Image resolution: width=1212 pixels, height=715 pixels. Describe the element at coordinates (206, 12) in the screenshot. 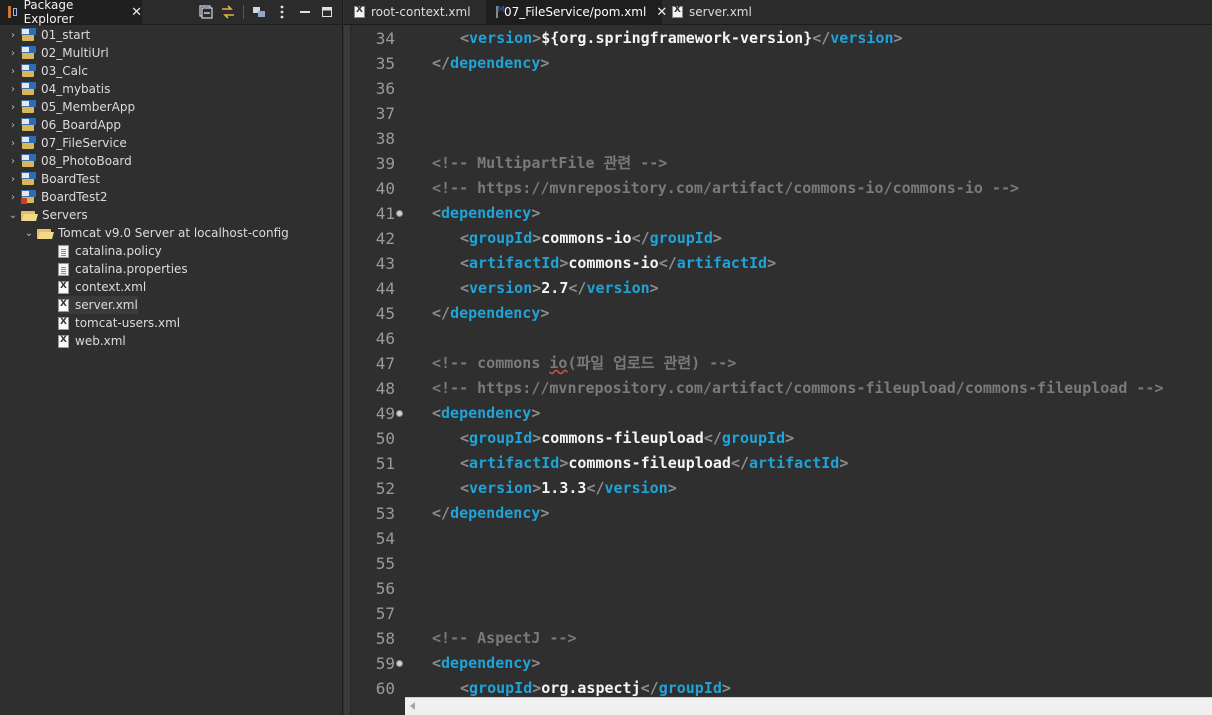

I see `collapse-all-icon` at that location.